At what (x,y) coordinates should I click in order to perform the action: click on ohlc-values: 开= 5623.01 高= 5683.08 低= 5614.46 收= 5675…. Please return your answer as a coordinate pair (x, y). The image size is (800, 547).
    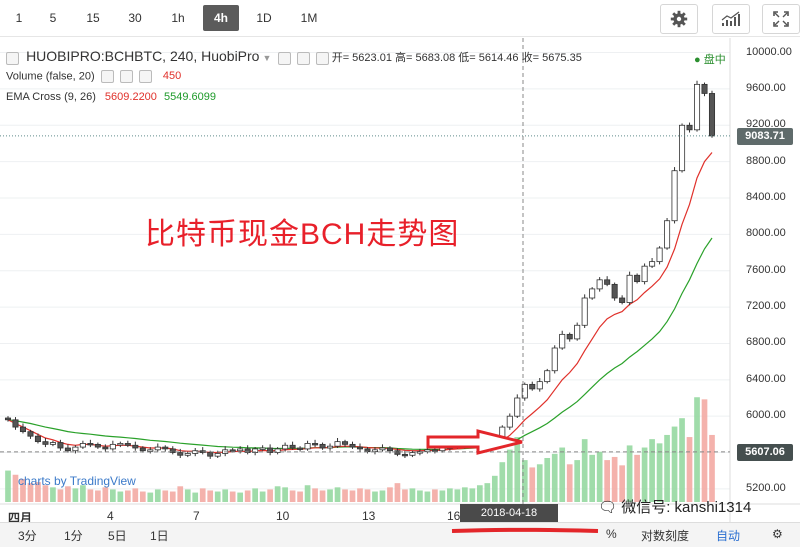
    Looking at the image, I should click on (456, 58).